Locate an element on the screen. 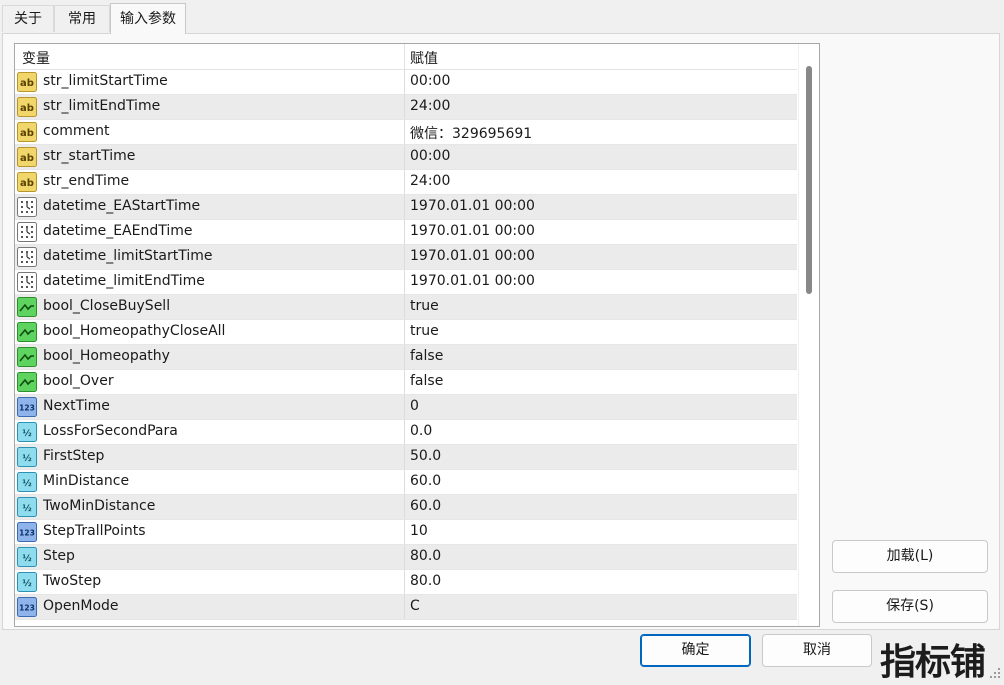 The height and width of the screenshot is (685, 1004). table-row: bool_CloseBuySell true is located at coordinates (406, 307).